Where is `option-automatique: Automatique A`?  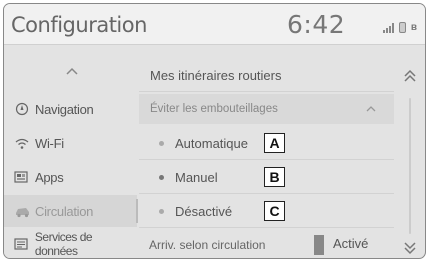 option-automatique: Automatique A is located at coordinates (266, 143).